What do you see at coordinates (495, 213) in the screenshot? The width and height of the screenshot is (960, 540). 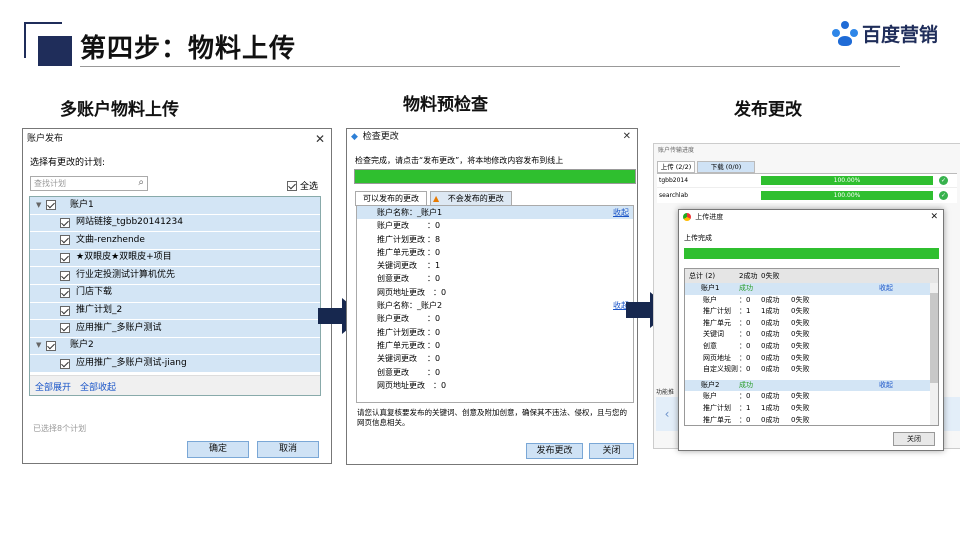 I see `account-header-row: 账户名称：_账户1 收起` at bounding box center [495, 213].